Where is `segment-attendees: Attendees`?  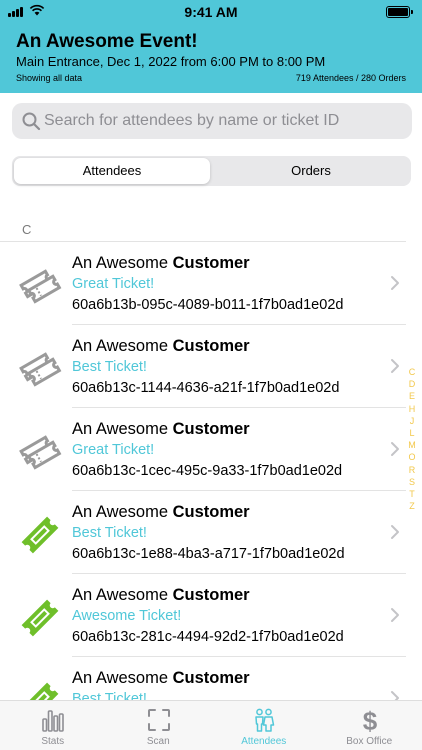
segment-attendees: Attendees is located at coordinates (112, 171).